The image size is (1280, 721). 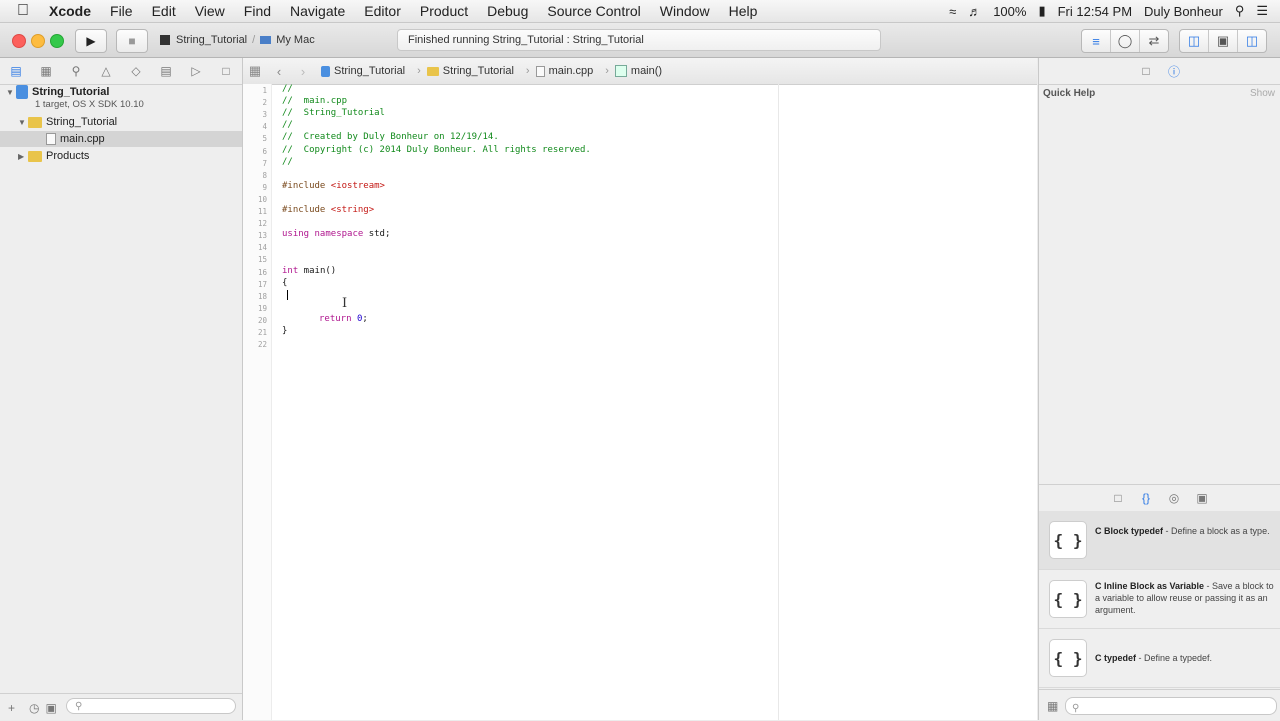 What do you see at coordinates (1096, 41) in the screenshot?
I see `standard-editor-icon: ≡` at bounding box center [1096, 41].